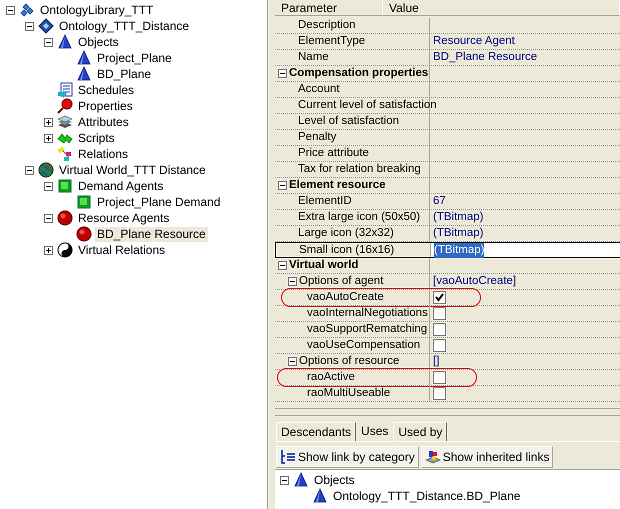  I want to click on tree-icon, so click(288, 457).